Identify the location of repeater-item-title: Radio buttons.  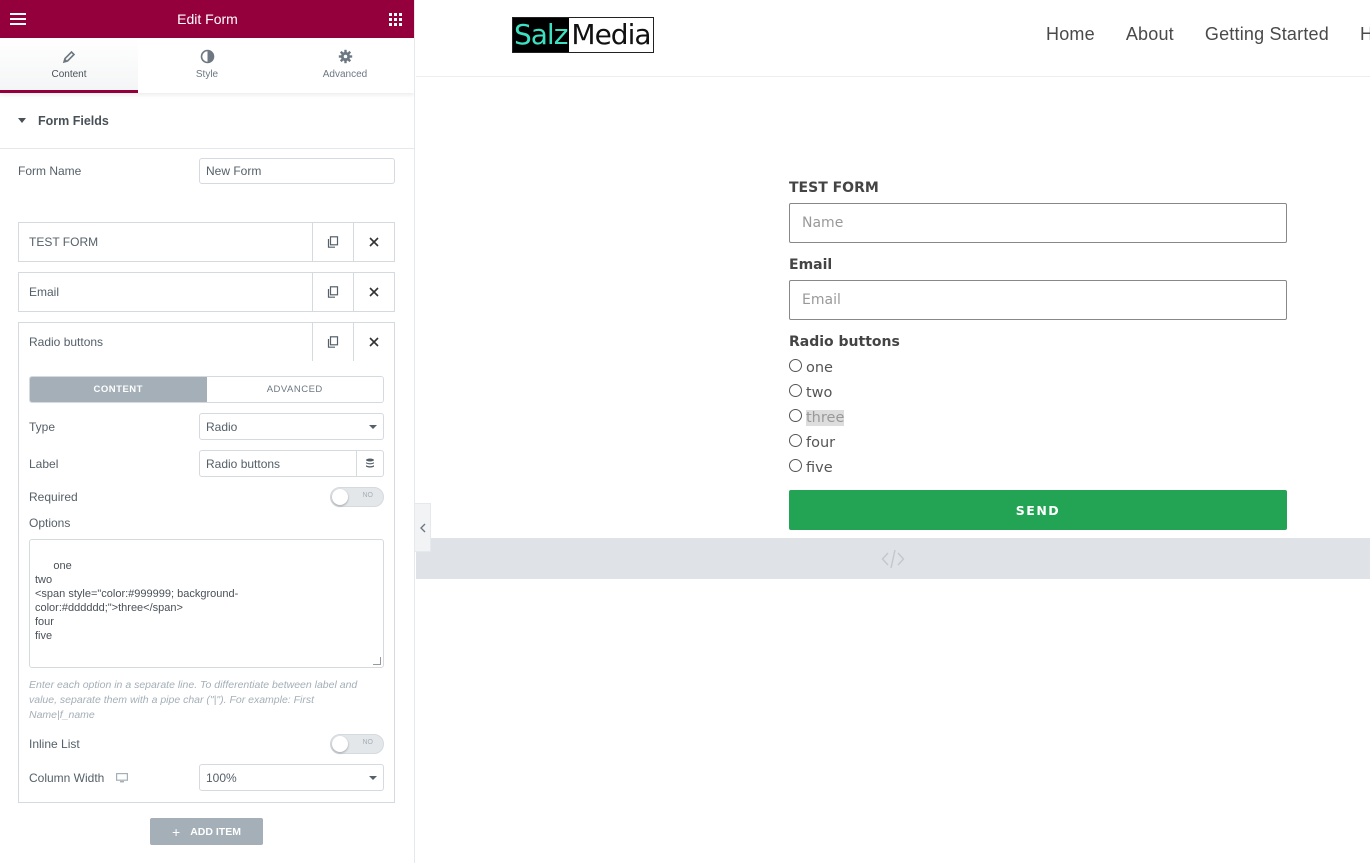
(165, 342).